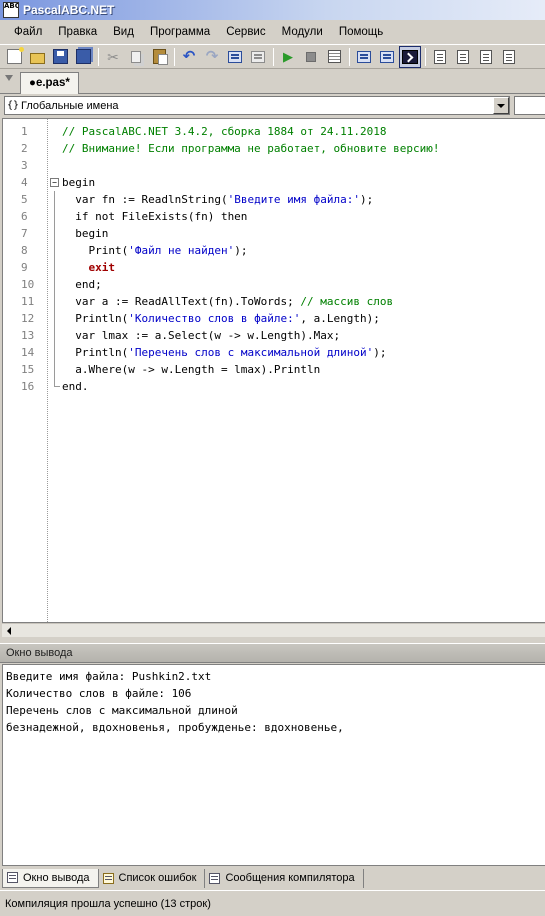 The image size is (545, 916). I want to click on line-number: 1, so click(24, 131).